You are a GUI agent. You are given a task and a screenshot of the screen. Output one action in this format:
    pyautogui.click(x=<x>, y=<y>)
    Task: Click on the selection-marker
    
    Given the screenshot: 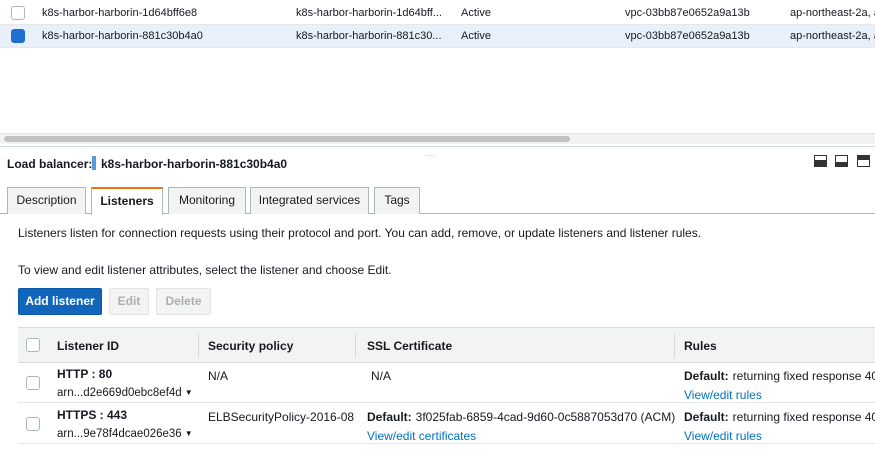 What is the action you would take?
    pyautogui.click(x=94, y=163)
    